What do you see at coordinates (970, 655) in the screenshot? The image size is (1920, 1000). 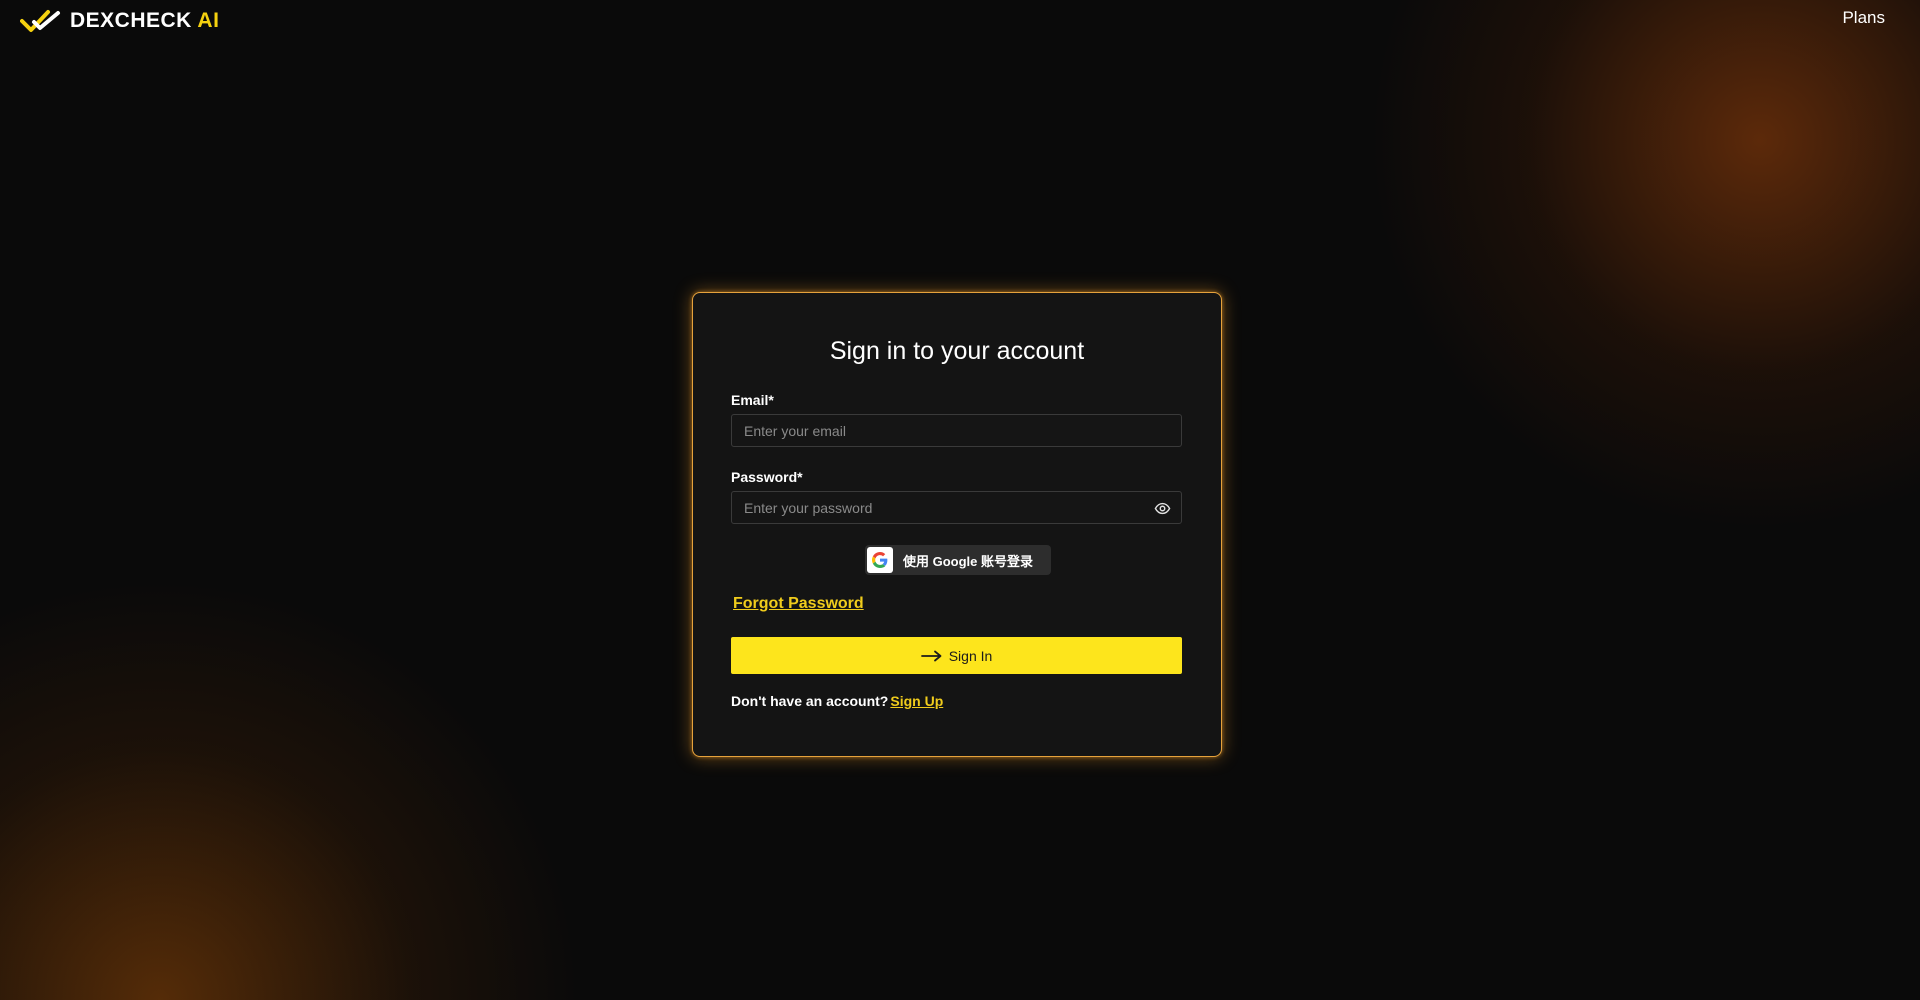 I see `sign-in-label: Sign In` at bounding box center [970, 655].